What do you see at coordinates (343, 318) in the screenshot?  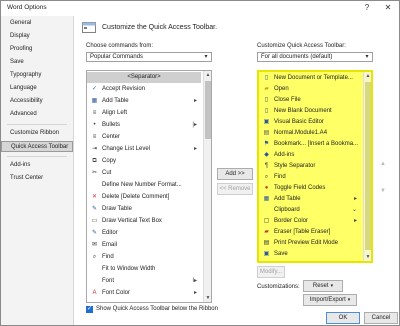 I see `ok-button: OK` at bounding box center [343, 318].